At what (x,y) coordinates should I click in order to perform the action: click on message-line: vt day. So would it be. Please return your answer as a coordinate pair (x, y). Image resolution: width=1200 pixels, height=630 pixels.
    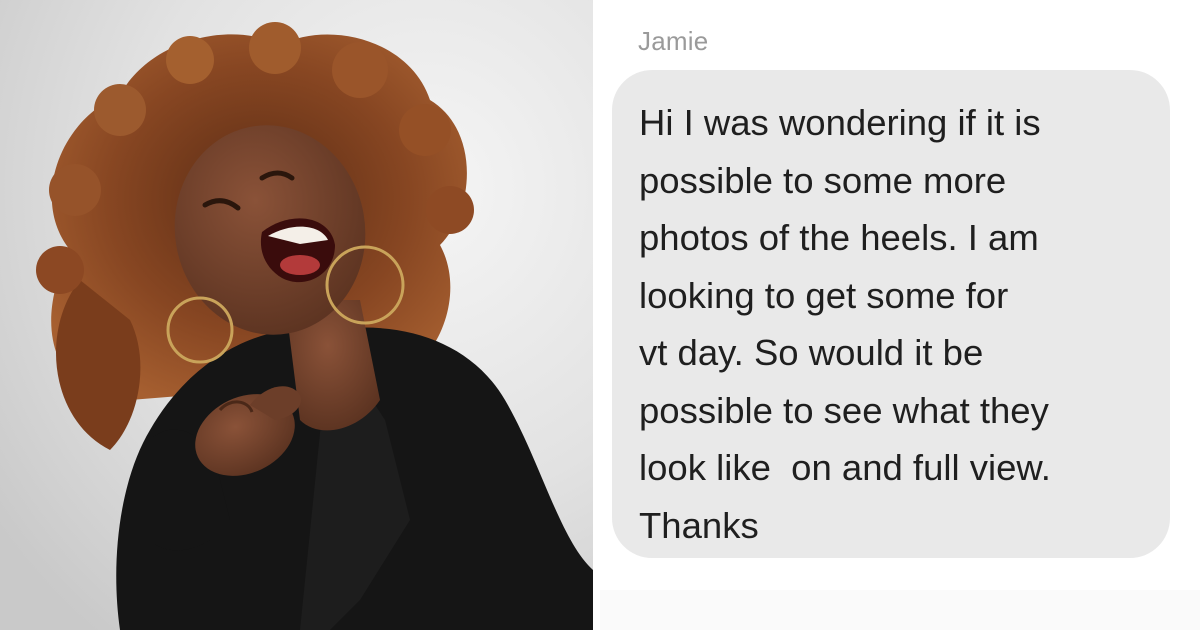
    Looking at the image, I should click on (811, 352).